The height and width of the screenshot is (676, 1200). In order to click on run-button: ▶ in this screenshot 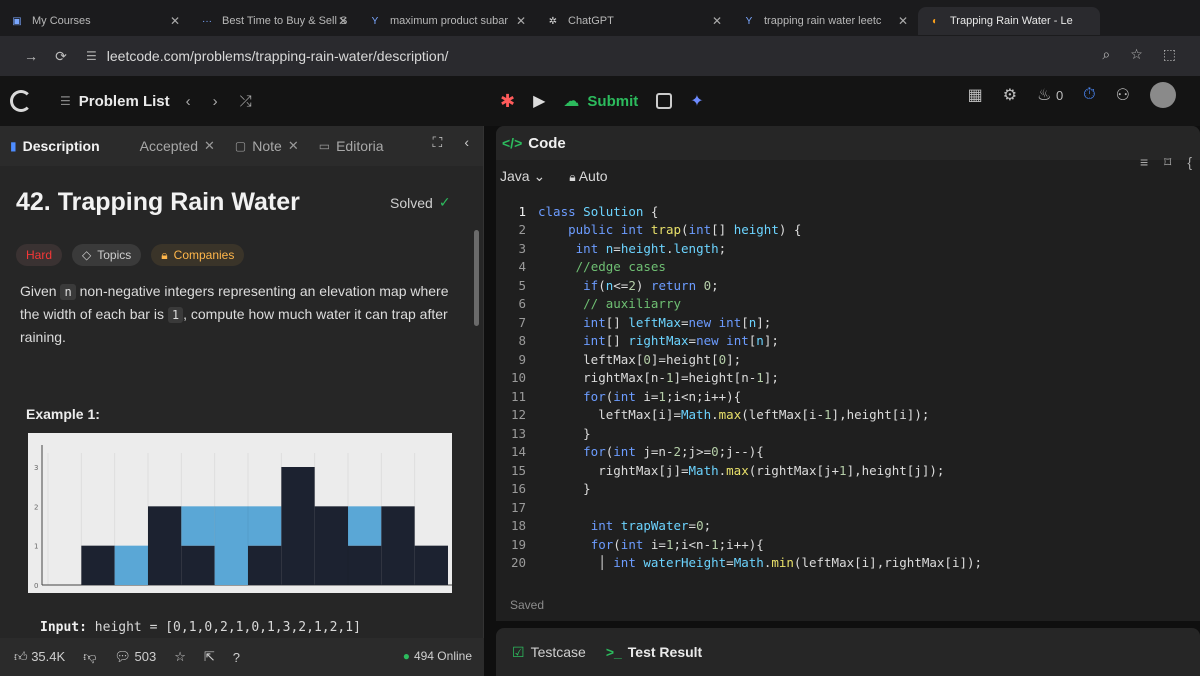, I will do `click(539, 101)`.